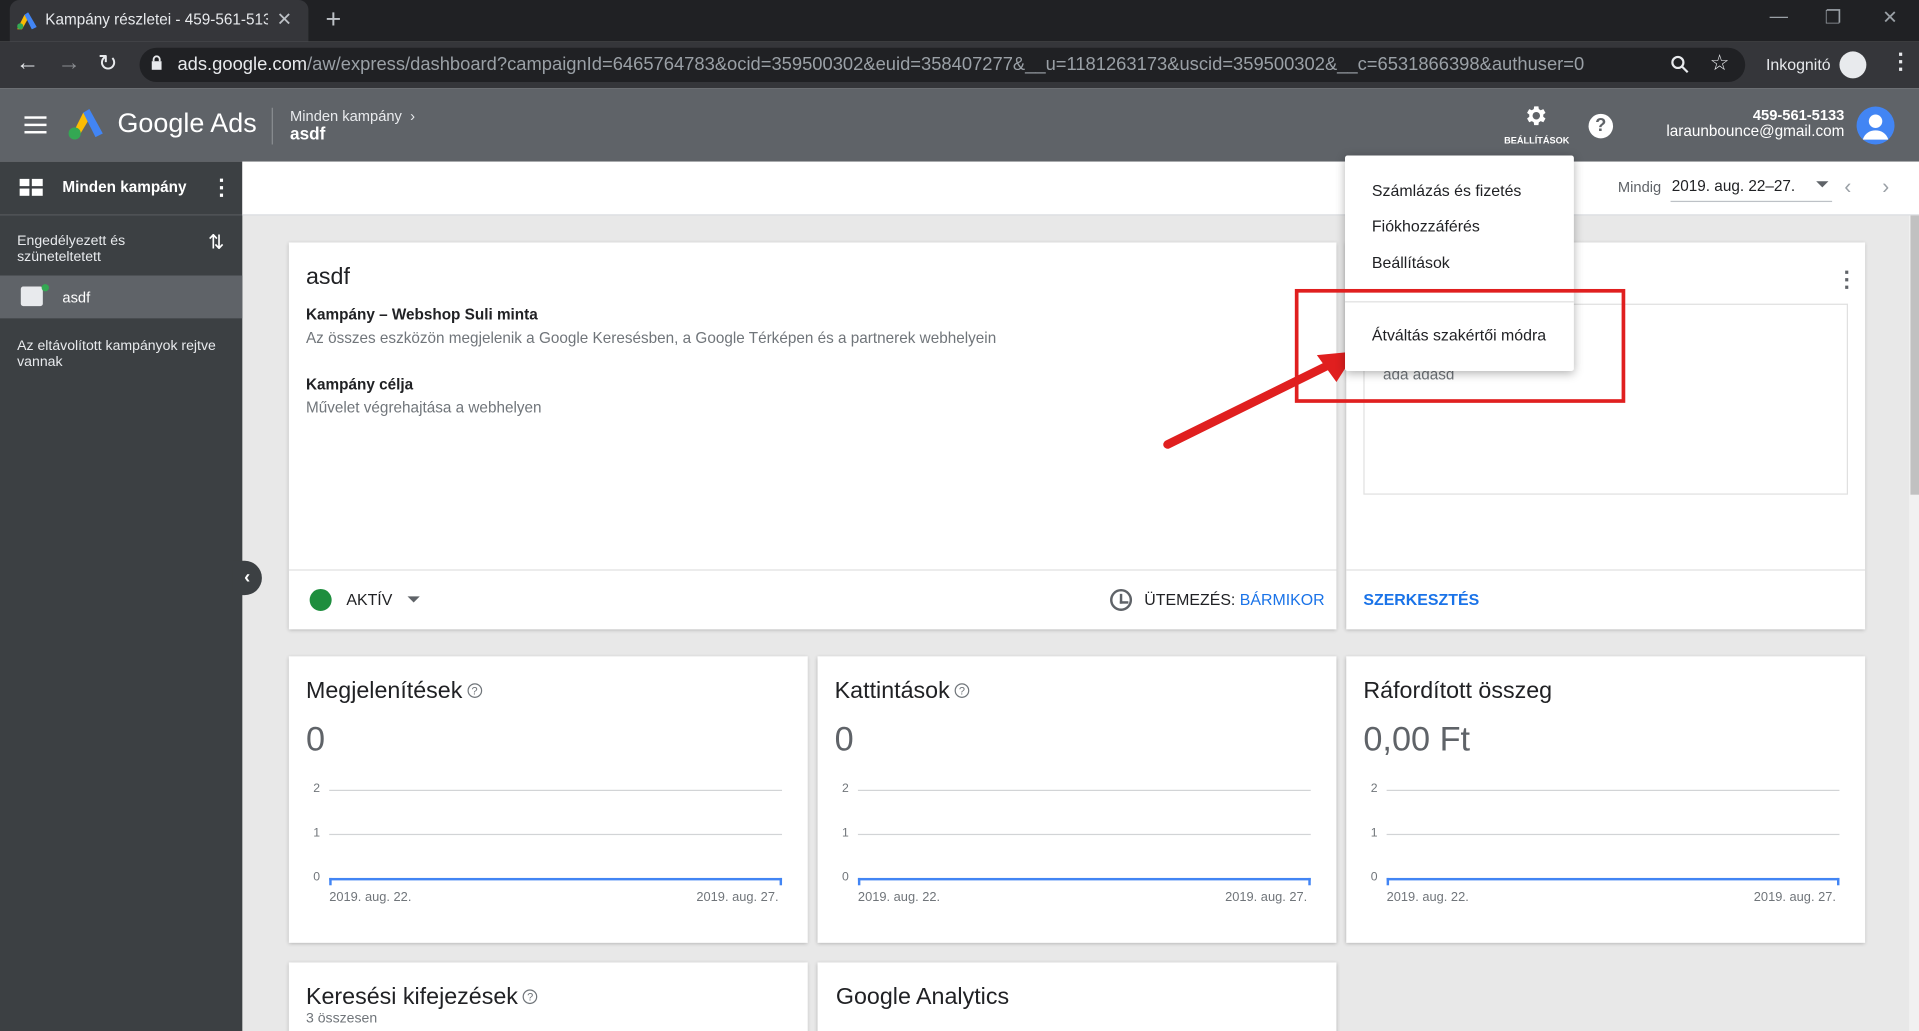 Image resolution: width=1919 pixels, height=1031 pixels. What do you see at coordinates (121, 215) in the screenshot?
I see `sidebar-divider` at bounding box center [121, 215].